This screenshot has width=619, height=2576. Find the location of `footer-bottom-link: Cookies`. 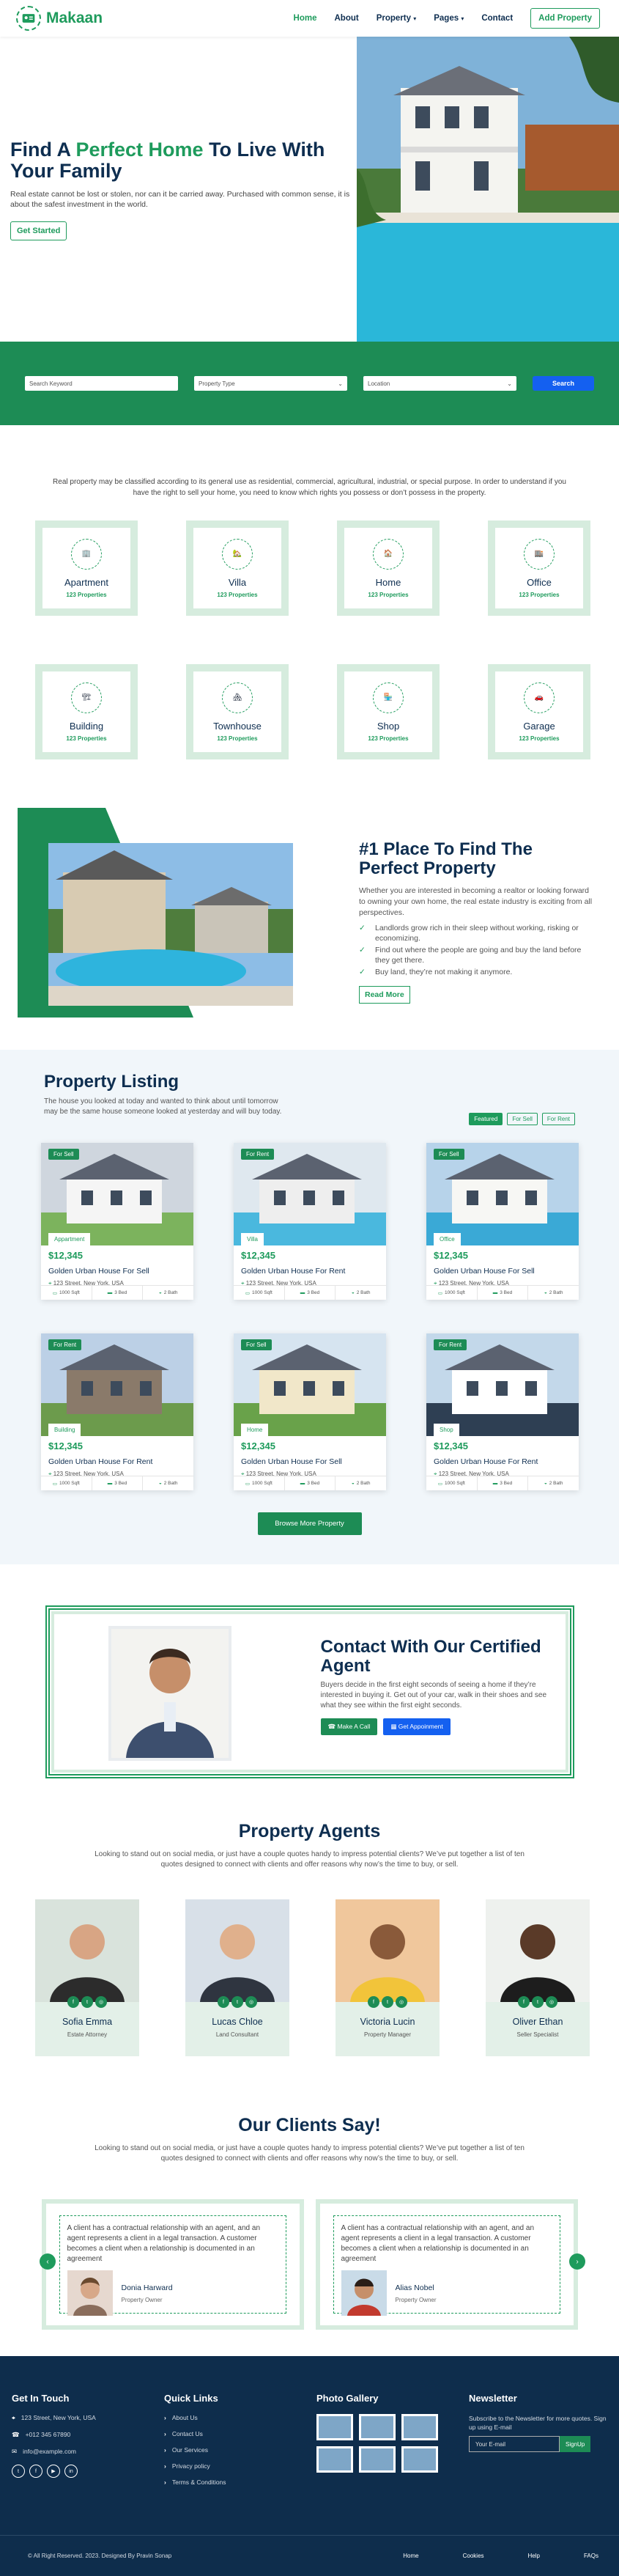

footer-bottom-link: Cookies is located at coordinates (473, 2556).